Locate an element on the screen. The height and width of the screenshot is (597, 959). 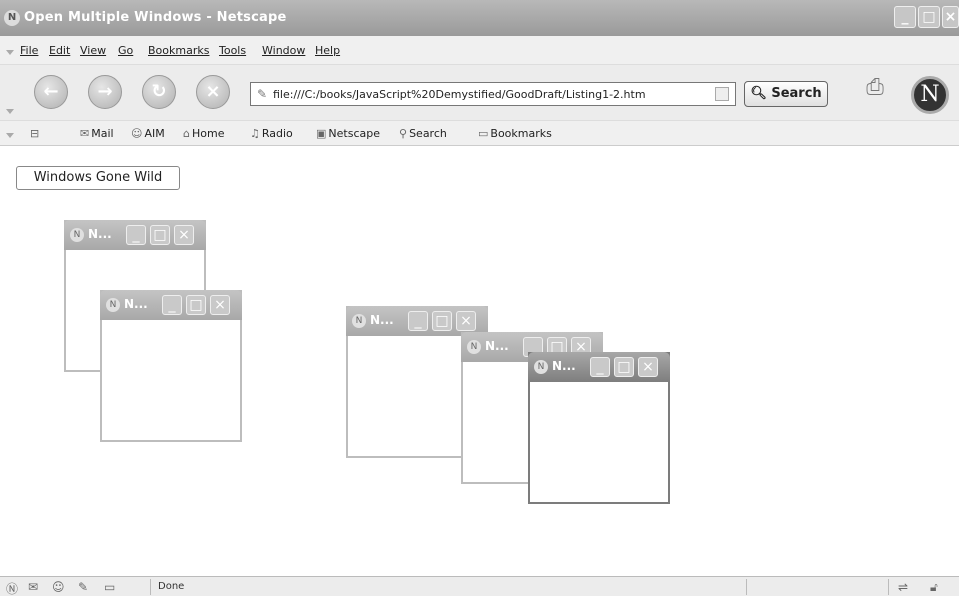
home-icon: ⌂ is located at coordinates (186, 133).